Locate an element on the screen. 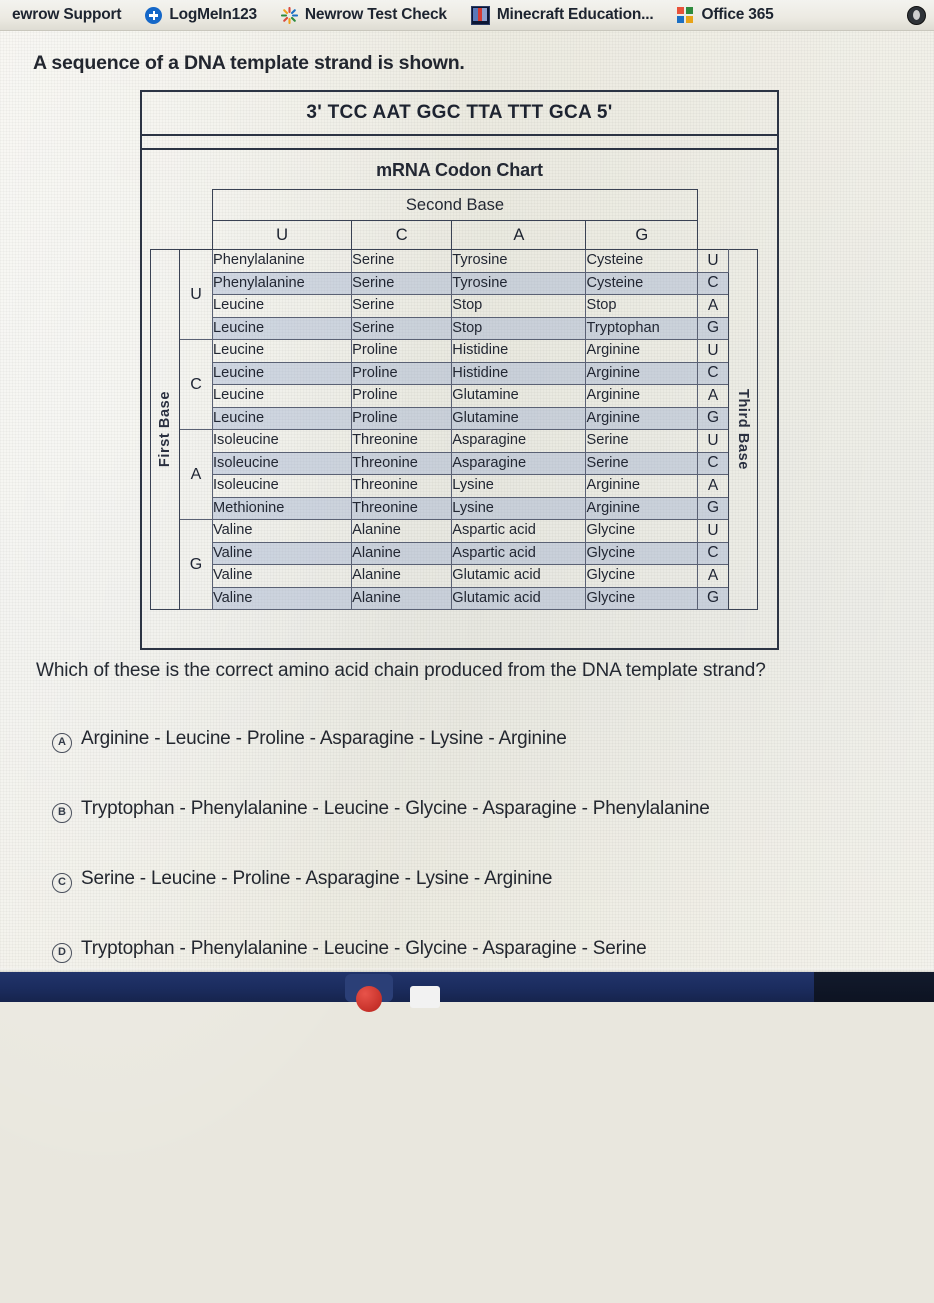 The height and width of the screenshot is (1303, 934). table-row: Leucine Proline Glutamine Arginine A is located at coordinates (454, 396).